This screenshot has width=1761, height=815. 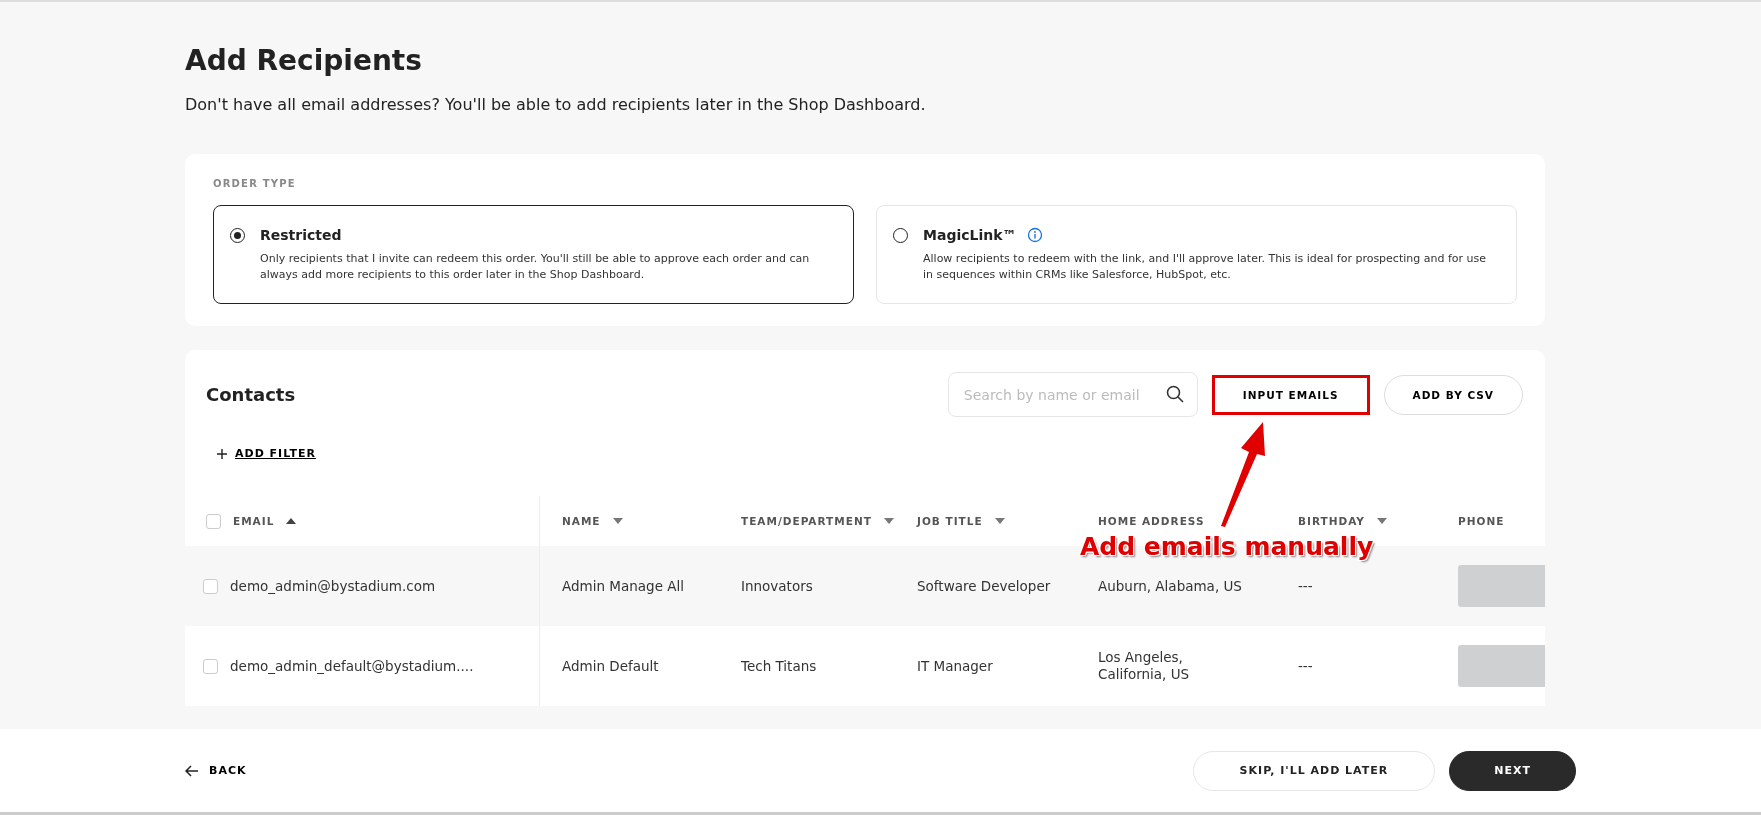 What do you see at coordinates (1170, 586) in the screenshot?
I see `table-cell: Auburn, Alabama, US` at bounding box center [1170, 586].